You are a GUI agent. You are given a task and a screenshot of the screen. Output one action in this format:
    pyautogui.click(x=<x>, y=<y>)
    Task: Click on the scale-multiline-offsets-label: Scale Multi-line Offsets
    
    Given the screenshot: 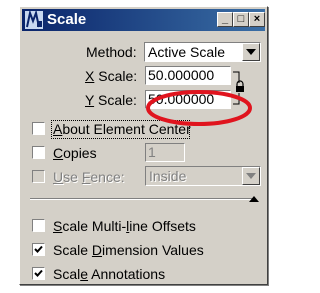 What is the action you would take?
    pyautogui.click(x=124, y=226)
    